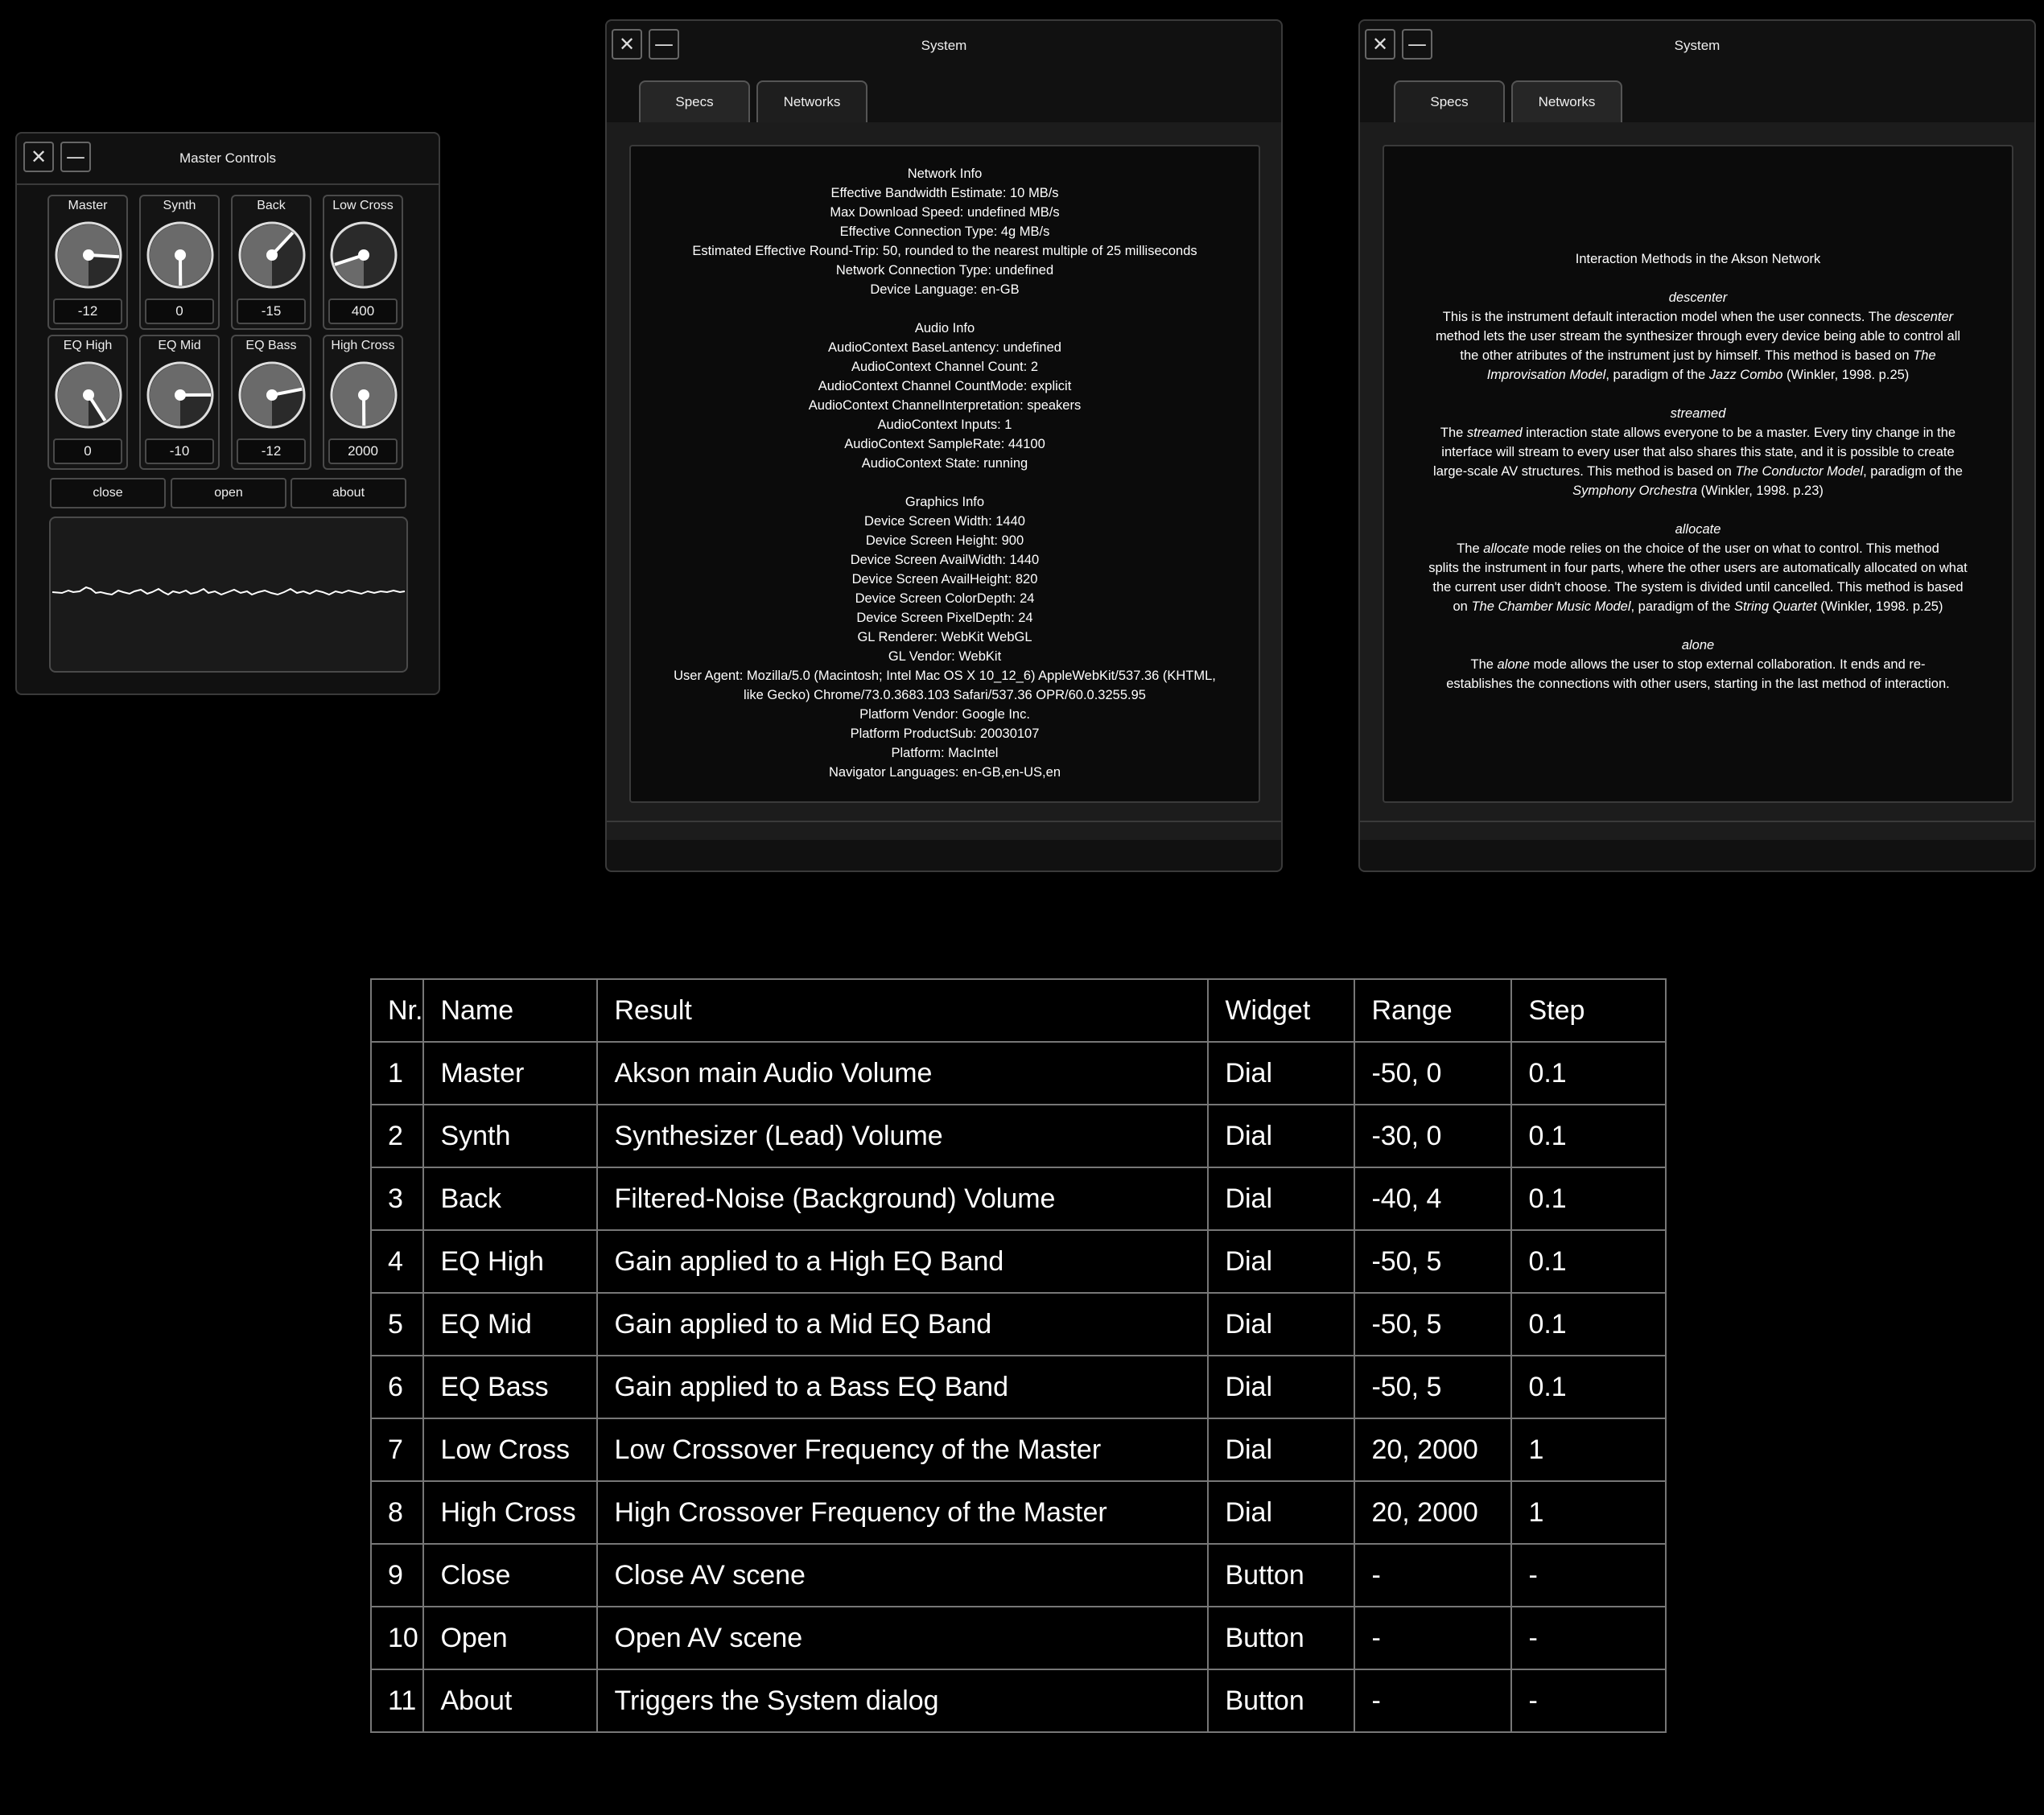 This screenshot has height=1815, width=2044. What do you see at coordinates (397, 1387) in the screenshot?
I see `table-cell: 6` at bounding box center [397, 1387].